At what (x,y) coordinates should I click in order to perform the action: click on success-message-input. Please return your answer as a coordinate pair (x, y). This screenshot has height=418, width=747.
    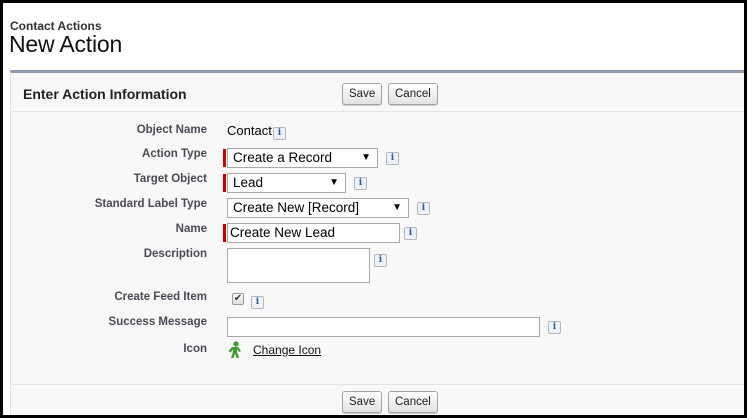
    Looking at the image, I should click on (383, 327).